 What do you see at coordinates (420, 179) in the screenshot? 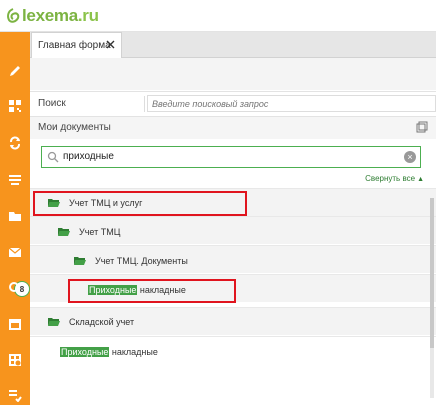
I see `caret-up-icon: ▲` at bounding box center [420, 179].